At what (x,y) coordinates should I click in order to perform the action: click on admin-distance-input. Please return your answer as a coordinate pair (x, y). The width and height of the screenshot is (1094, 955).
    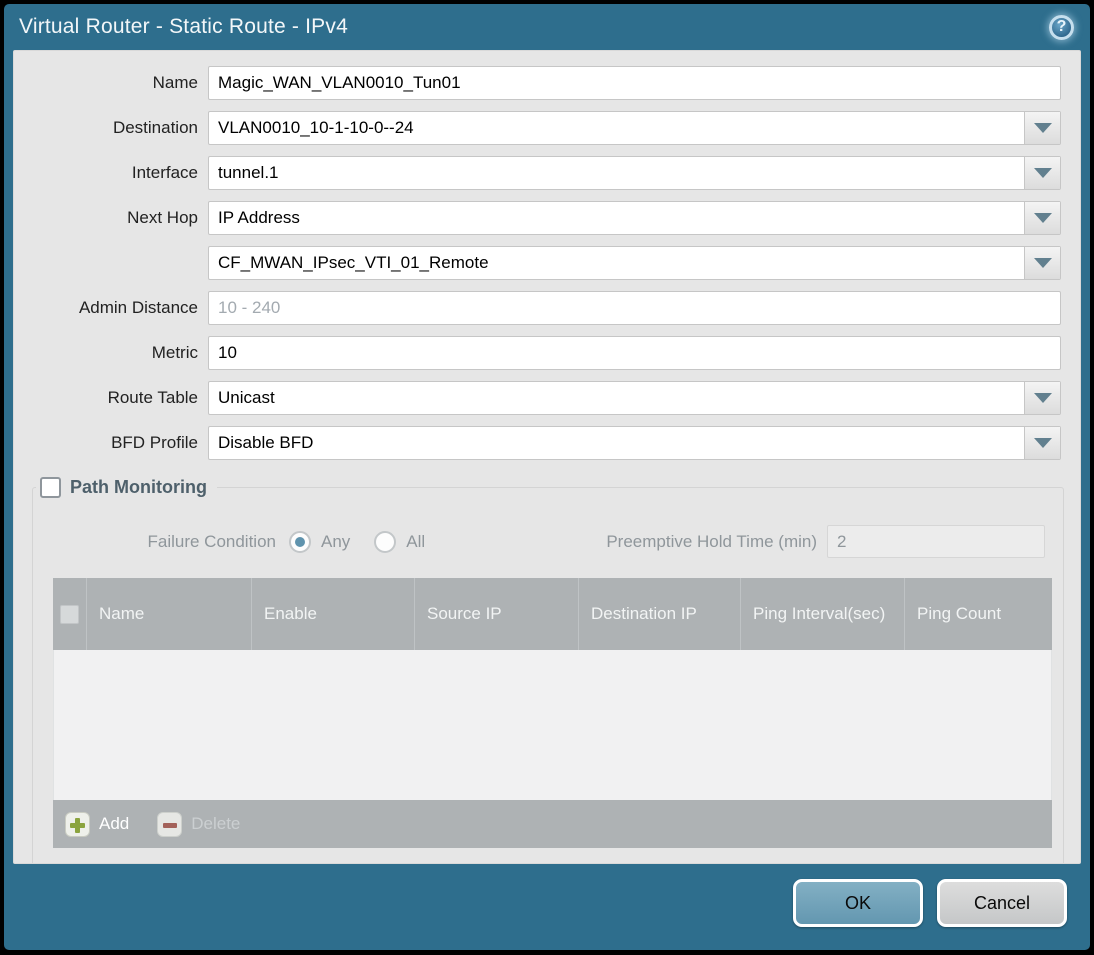
    Looking at the image, I should click on (634, 308).